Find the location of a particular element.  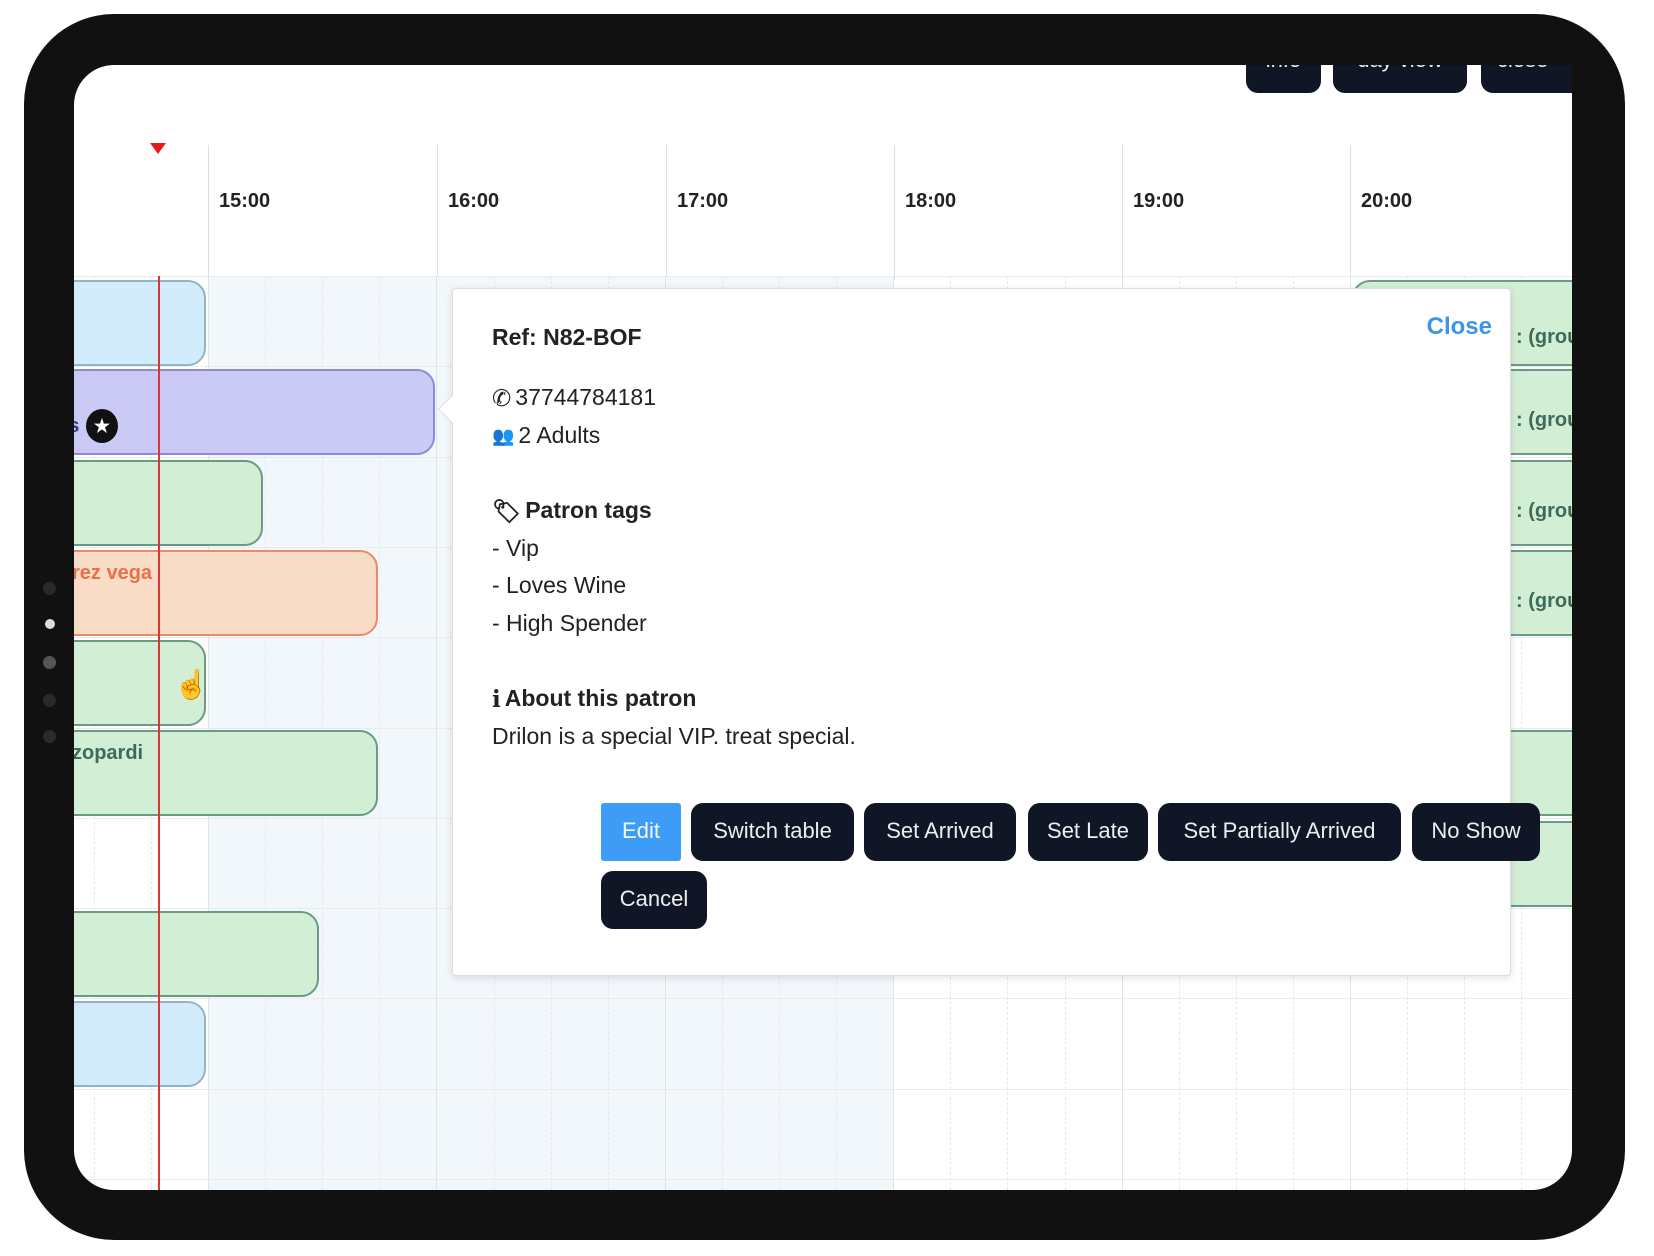

tag-item: - Loves Wine is located at coordinates (559, 585).